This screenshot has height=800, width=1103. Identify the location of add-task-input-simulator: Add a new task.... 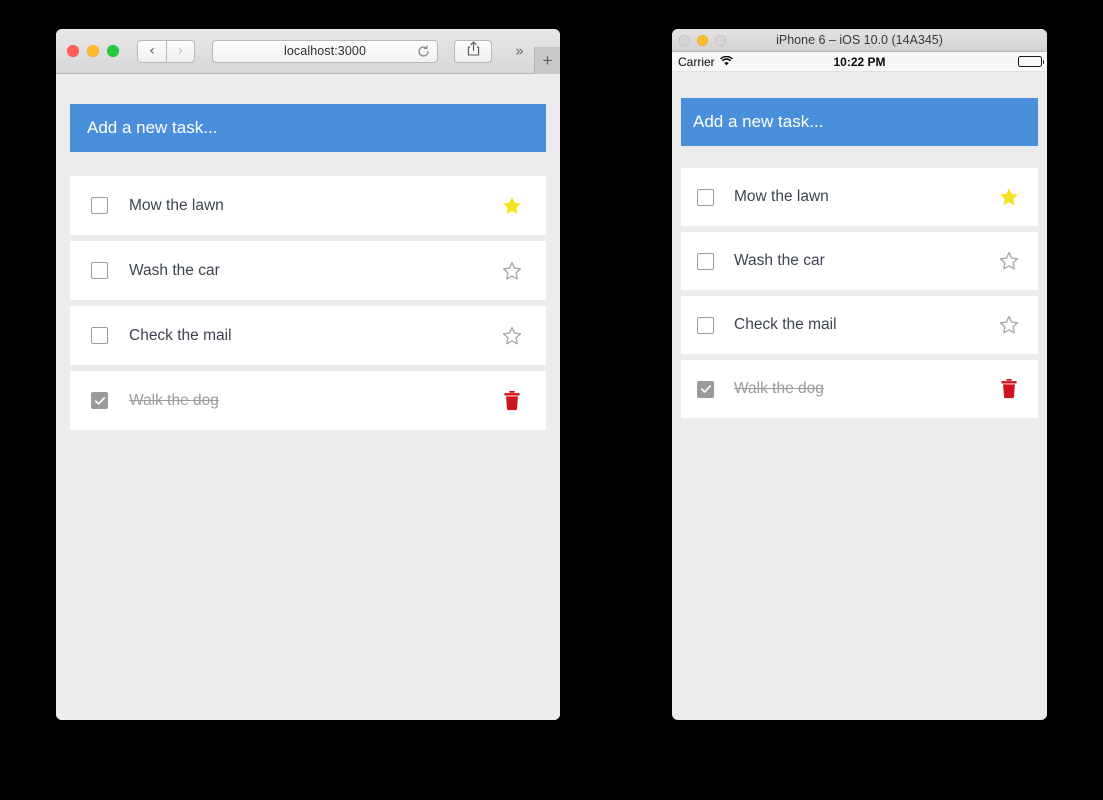
(859, 122).